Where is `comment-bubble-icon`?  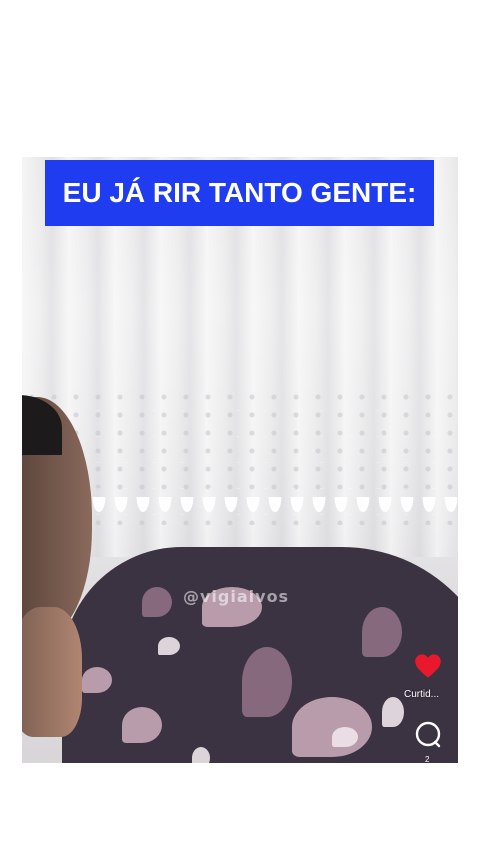 comment-bubble-icon is located at coordinates (428, 734).